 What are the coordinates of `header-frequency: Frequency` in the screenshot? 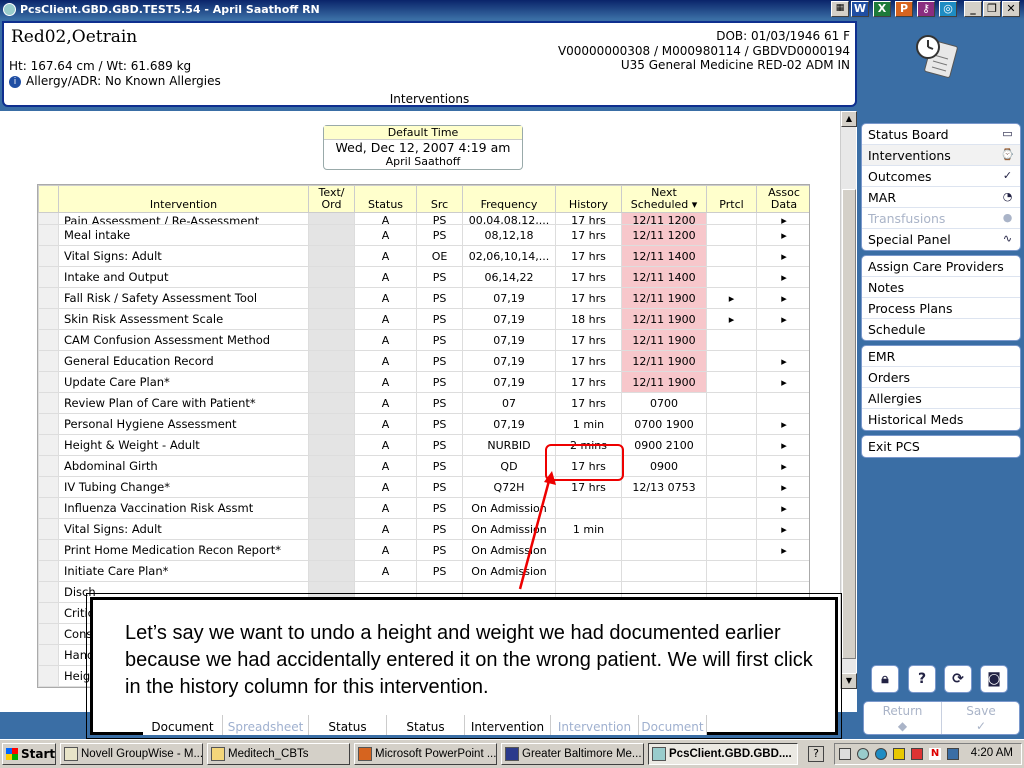 It's located at (509, 199).